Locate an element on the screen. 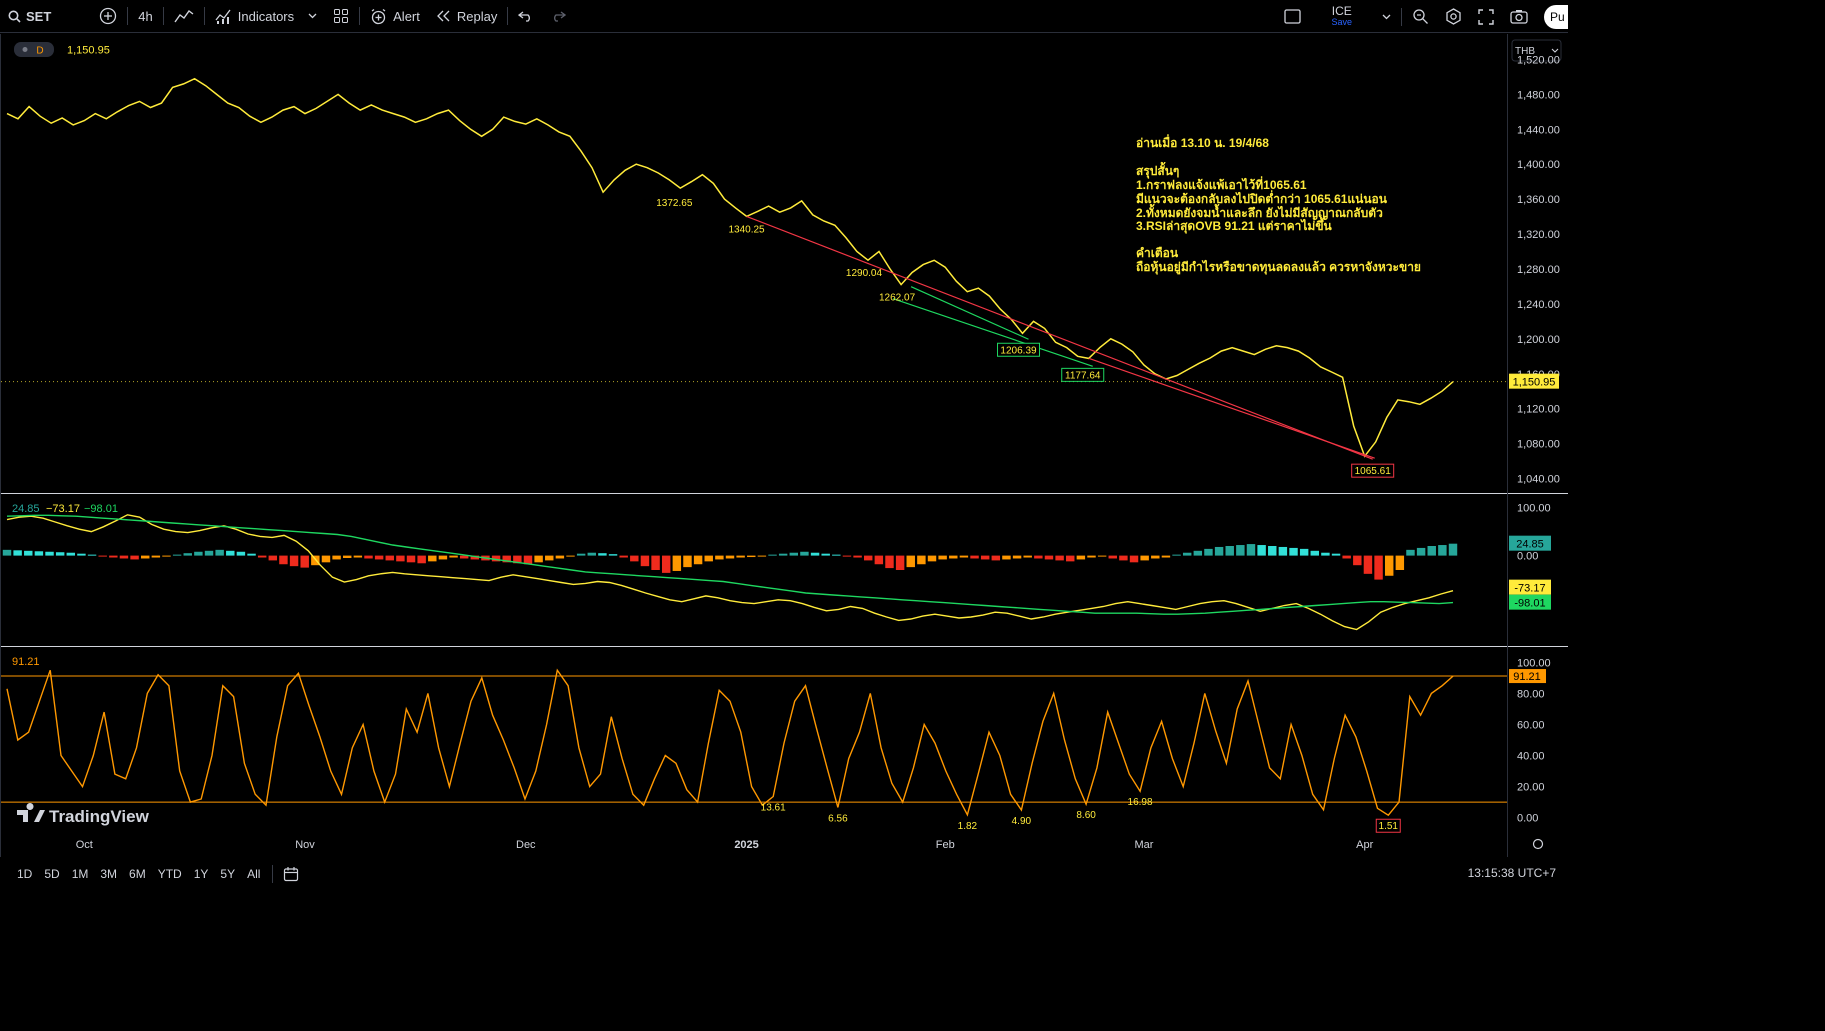 The height and width of the screenshot is (1031, 1825). range-button-ytd: YTD is located at coordinates (170, 874).